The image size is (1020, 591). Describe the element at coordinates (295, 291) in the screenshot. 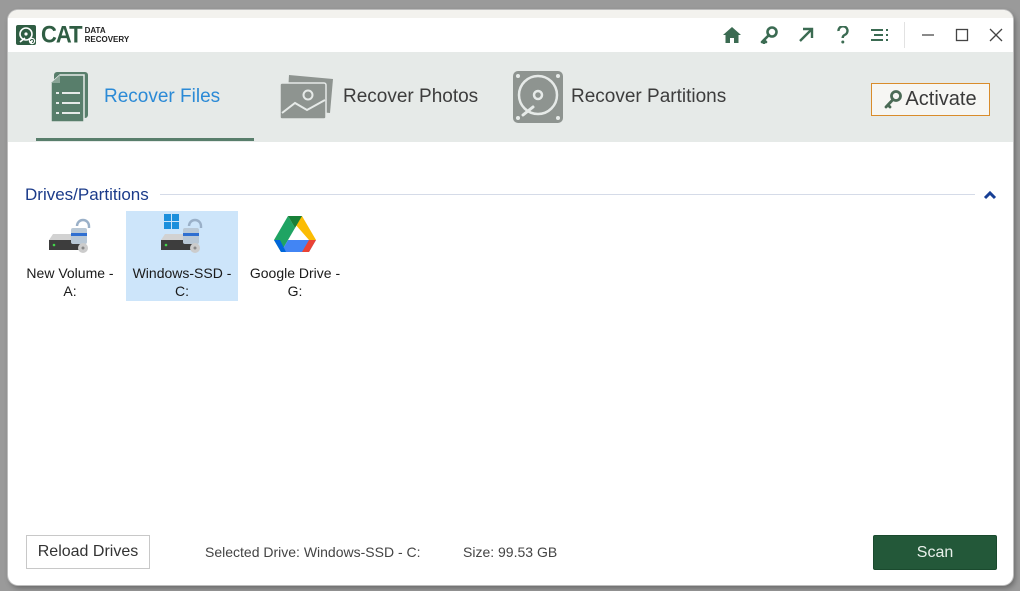

I see `drive-letter: G:` at that location.